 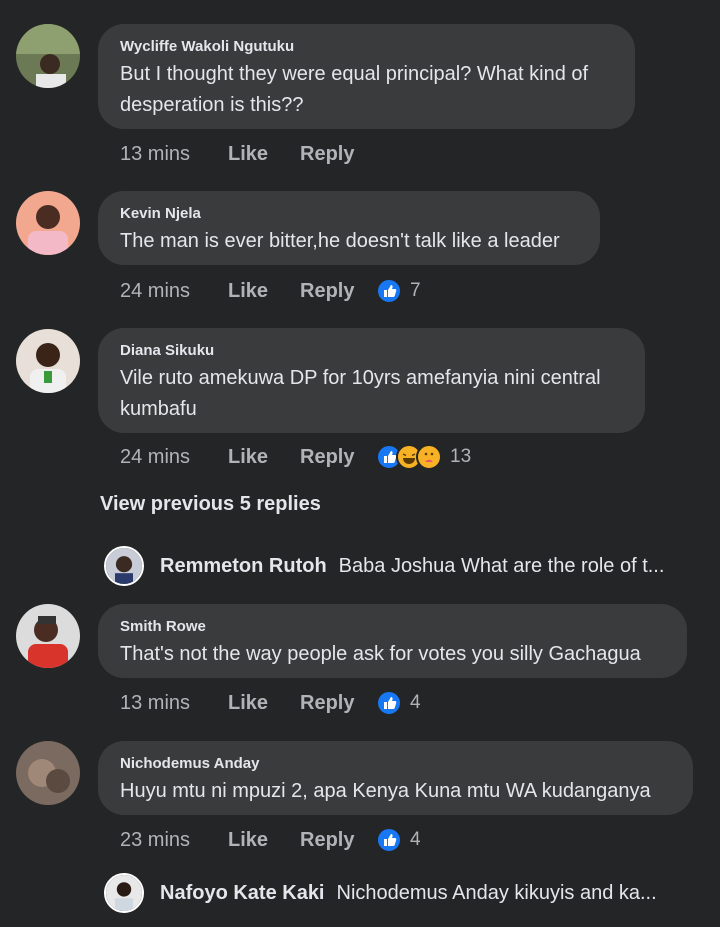 I want to click on reaction-count: 13, so click(x=461, y=456).